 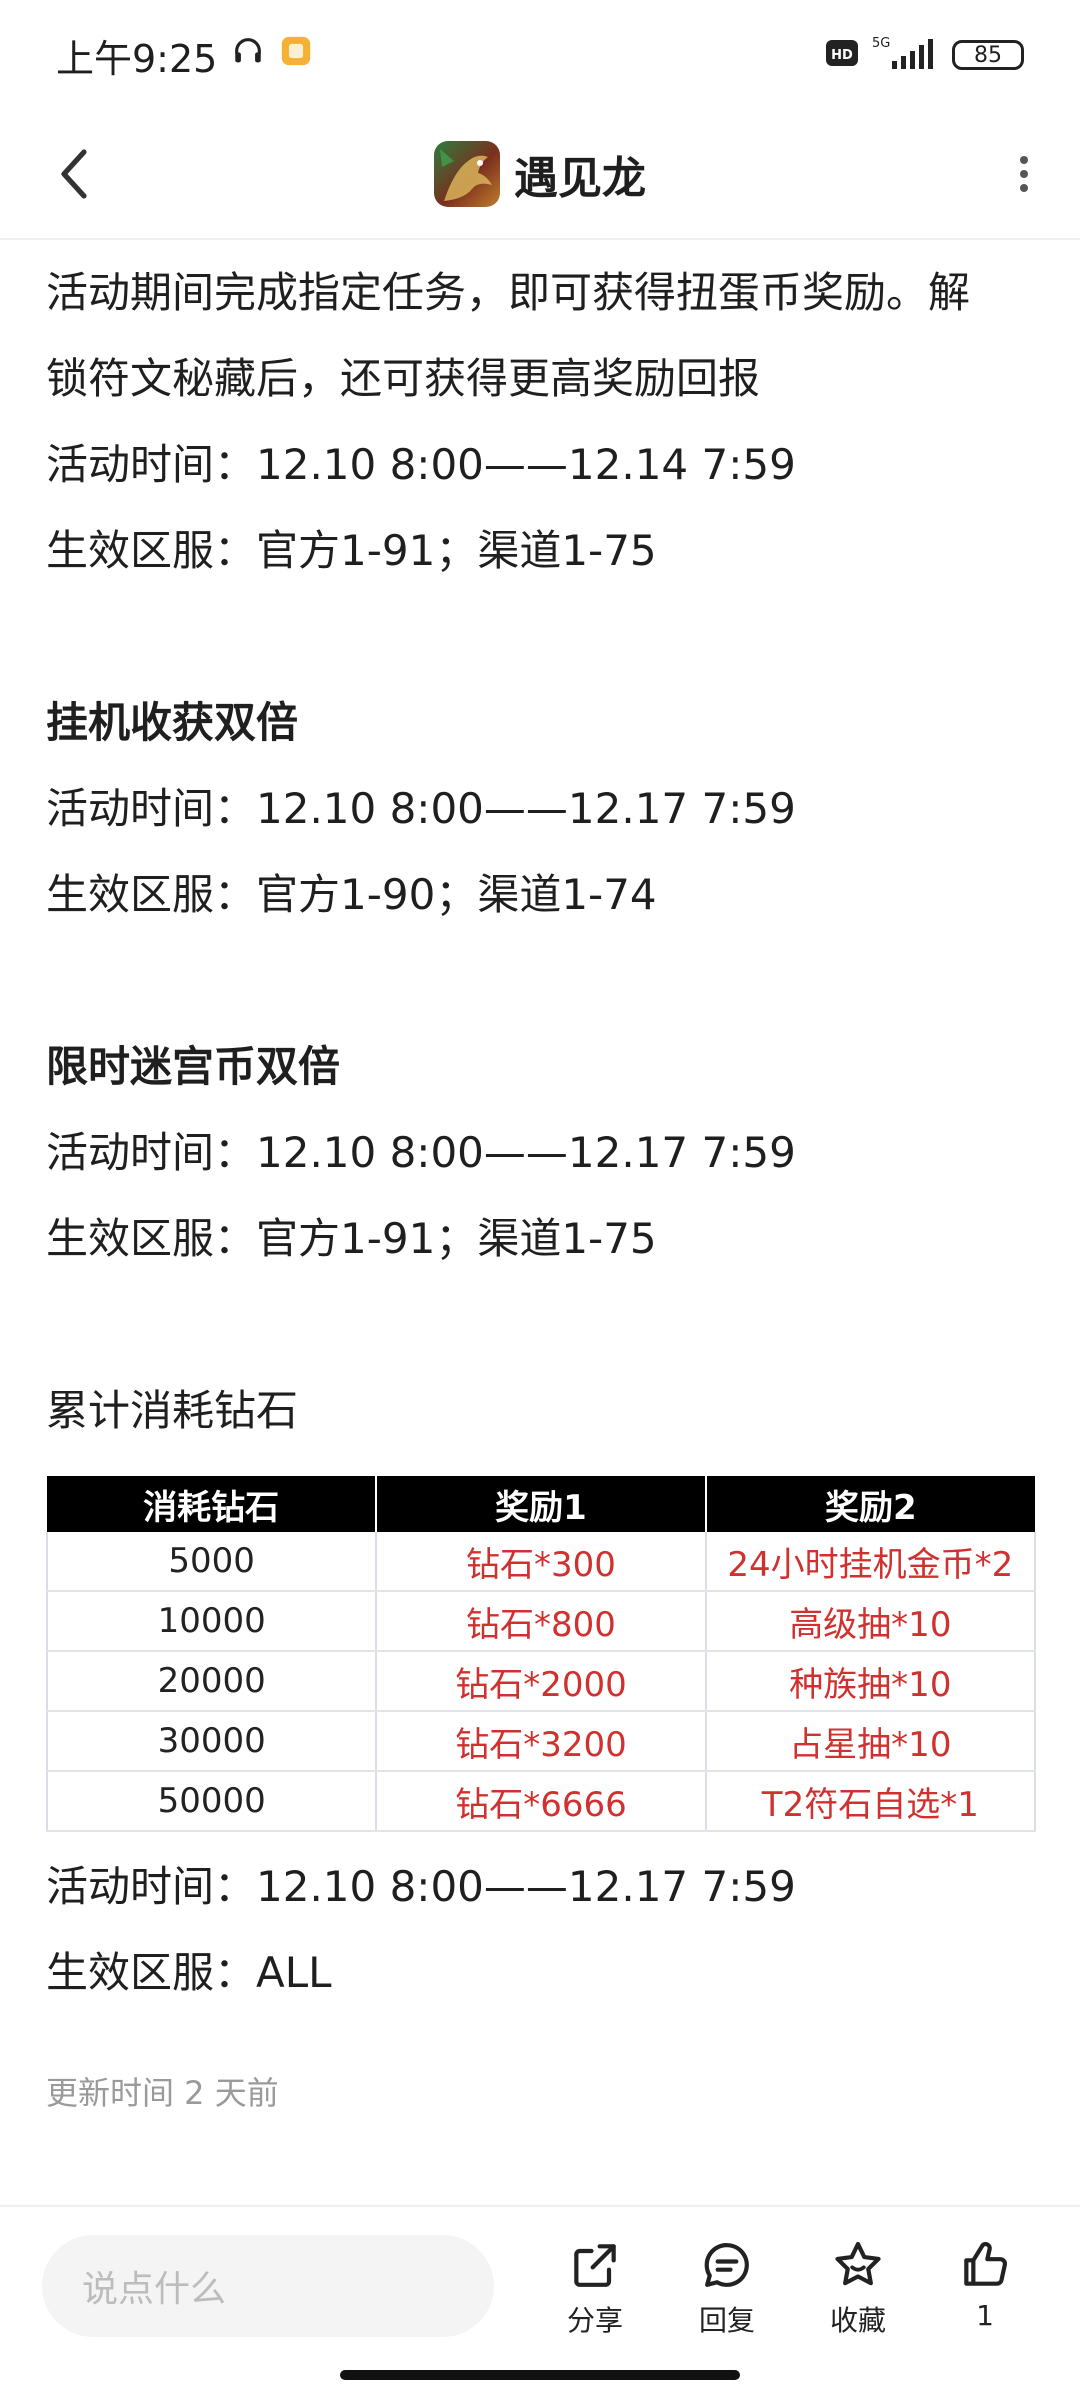 I want to click on table-cell: 24小时挂机金币*2, so click(x=871, y=1562).